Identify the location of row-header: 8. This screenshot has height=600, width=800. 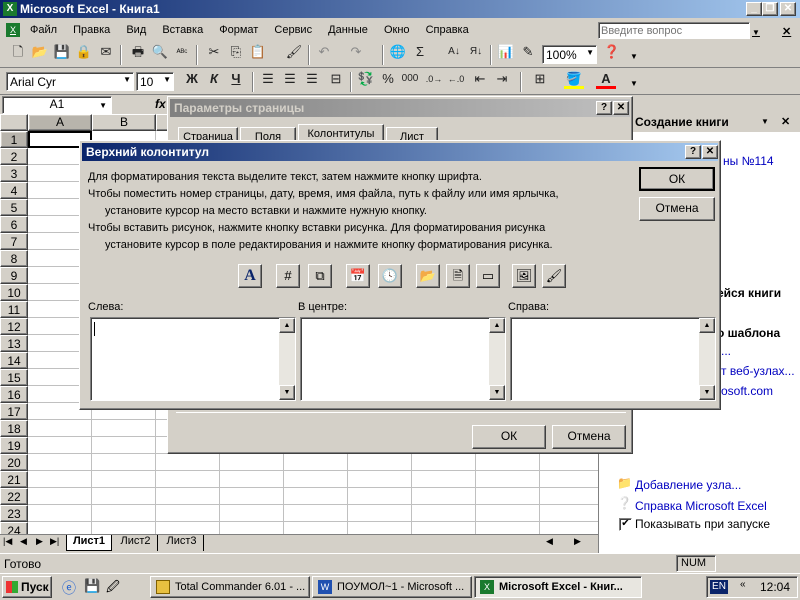
(14, 258).